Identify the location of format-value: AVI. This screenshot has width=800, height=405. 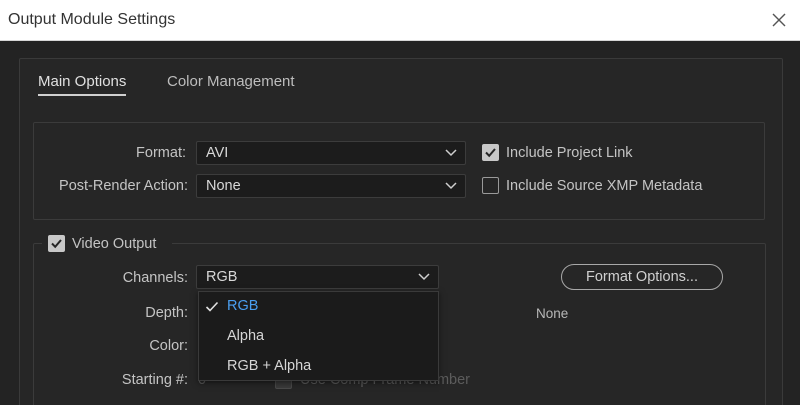
(217, 153).